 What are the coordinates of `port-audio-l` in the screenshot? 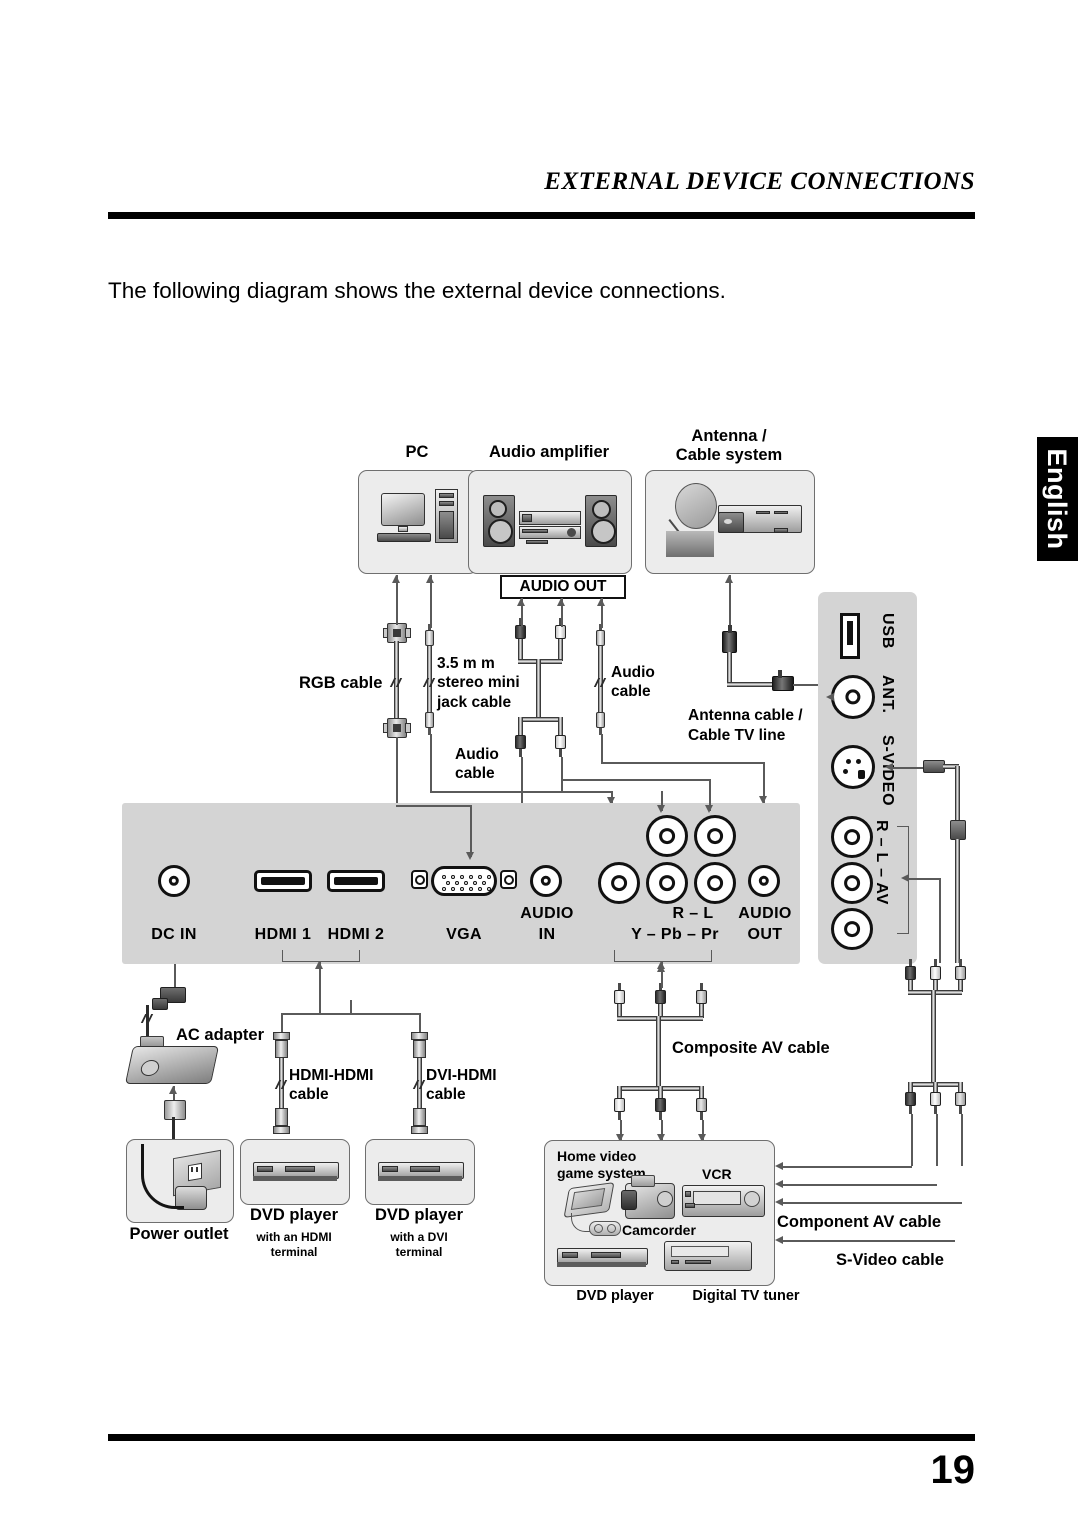 It's located at (715, 836).